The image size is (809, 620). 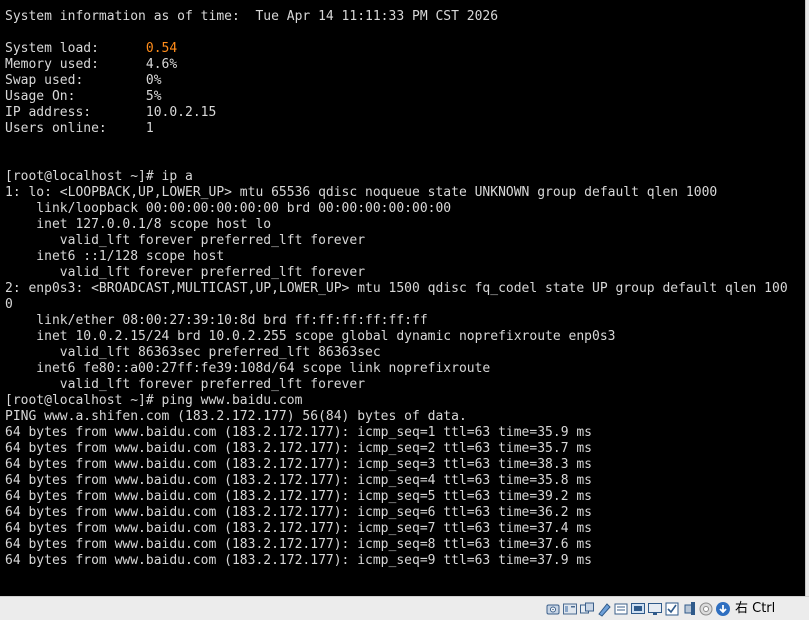 I want to click on terminal-line: [root@localhost ~]# ip a, so click(x=99, y=176).